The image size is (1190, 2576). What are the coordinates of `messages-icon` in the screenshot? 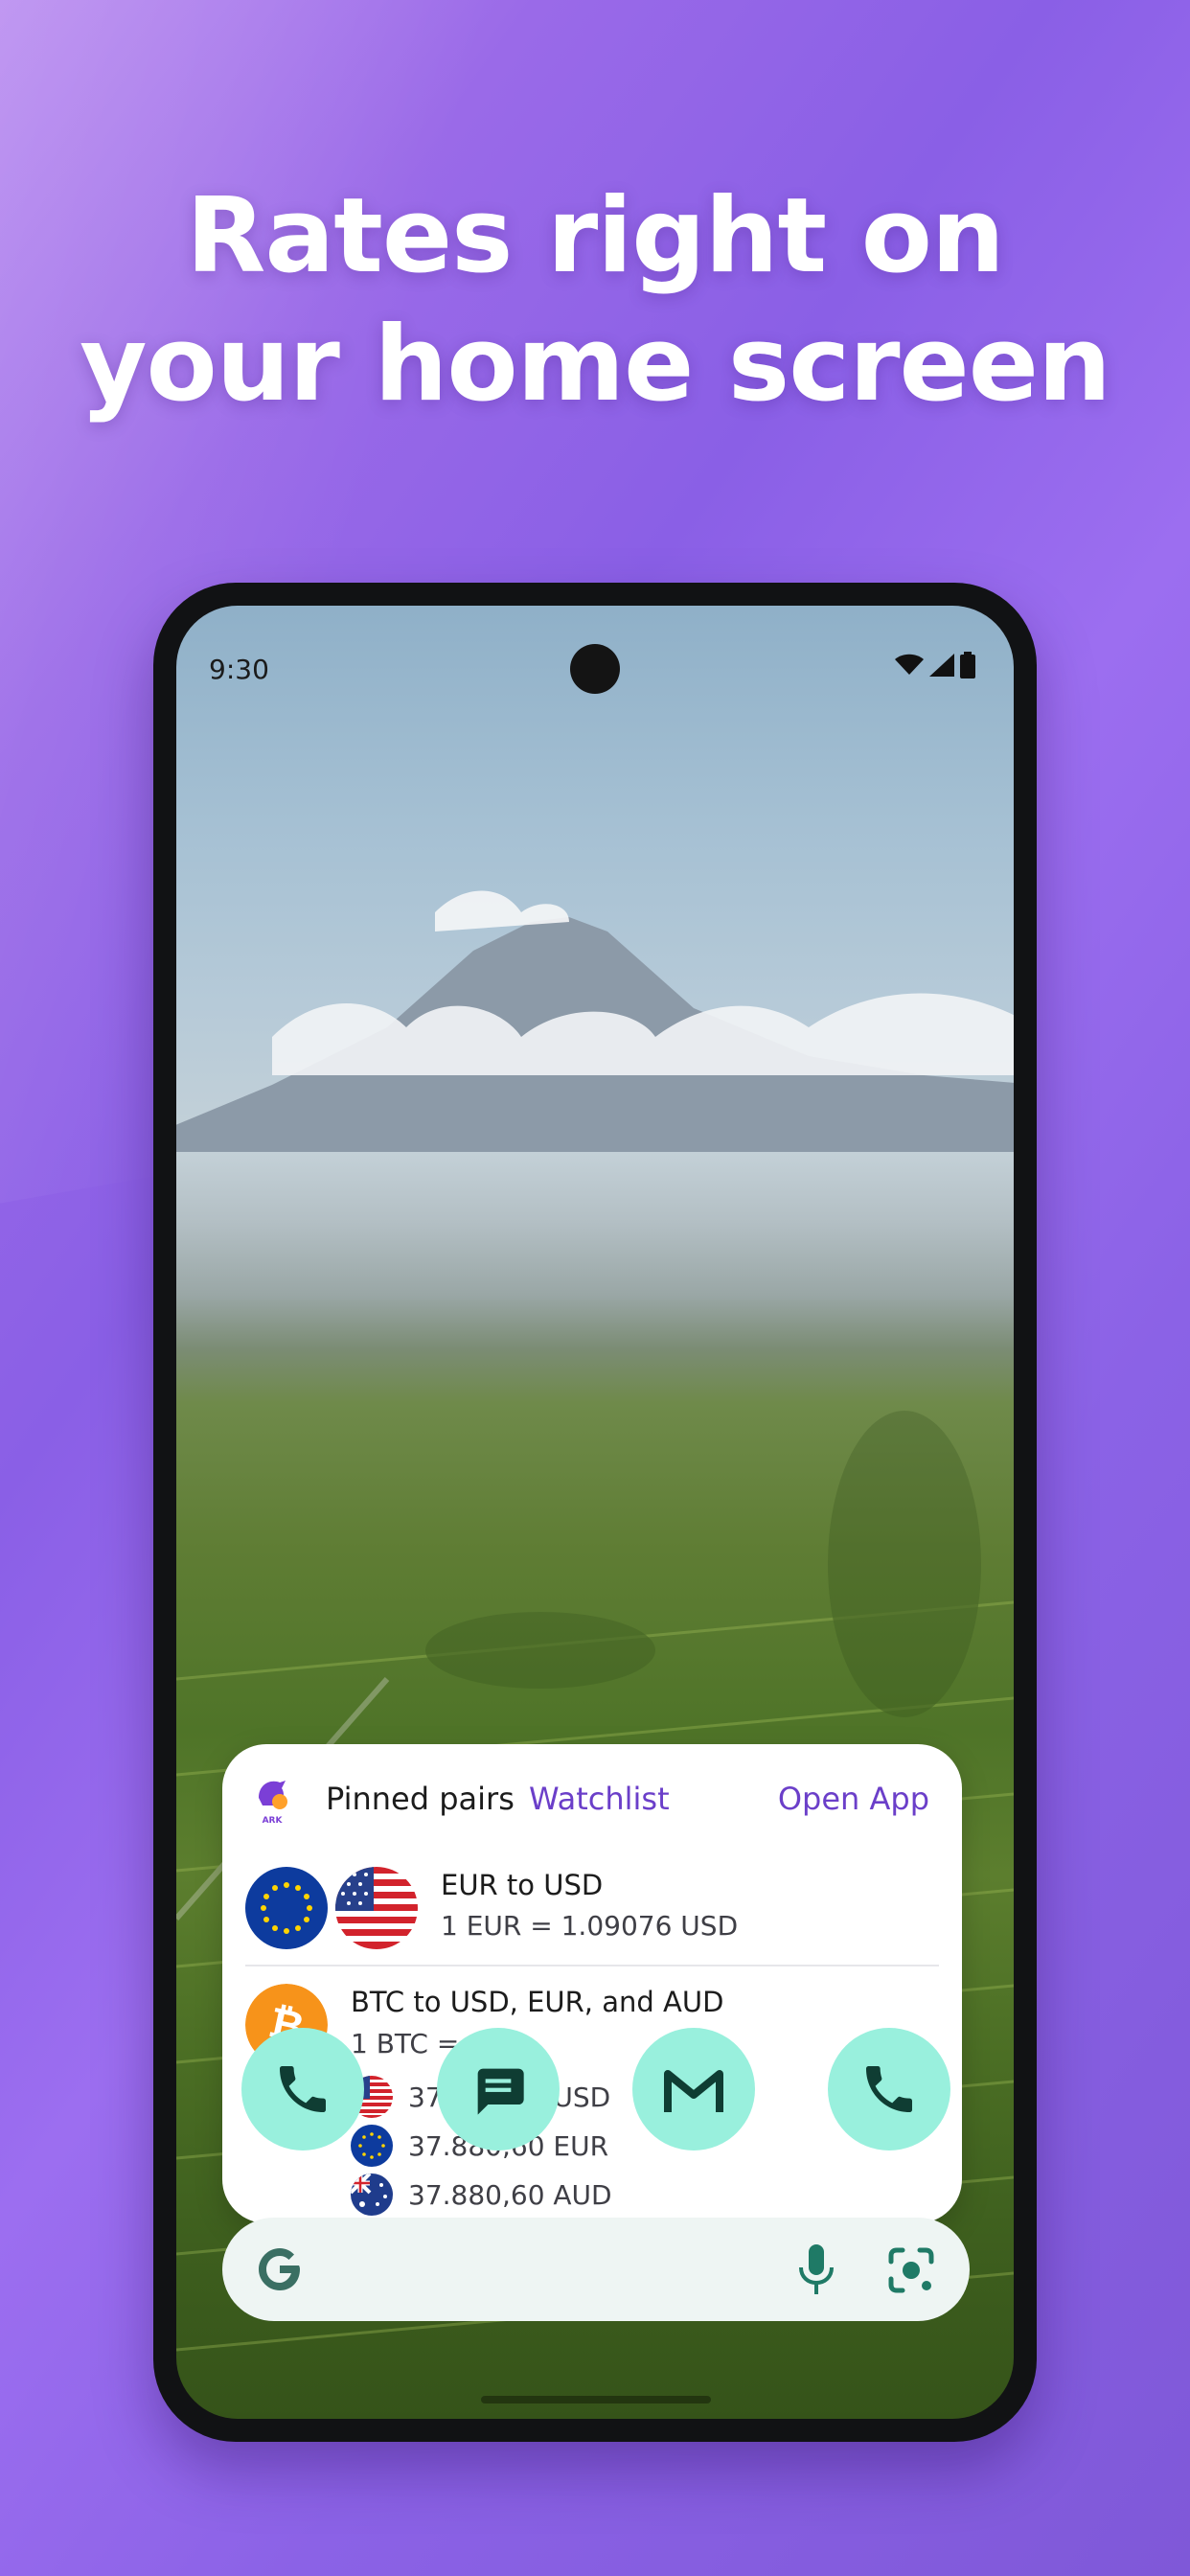 It's located at (500, 2091).